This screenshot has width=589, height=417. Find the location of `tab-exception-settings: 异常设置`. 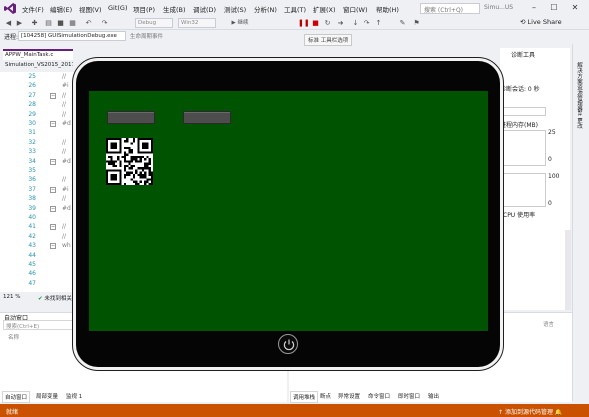

tab-exception-settings: 异常设置 is located at coordinates (349, 396).